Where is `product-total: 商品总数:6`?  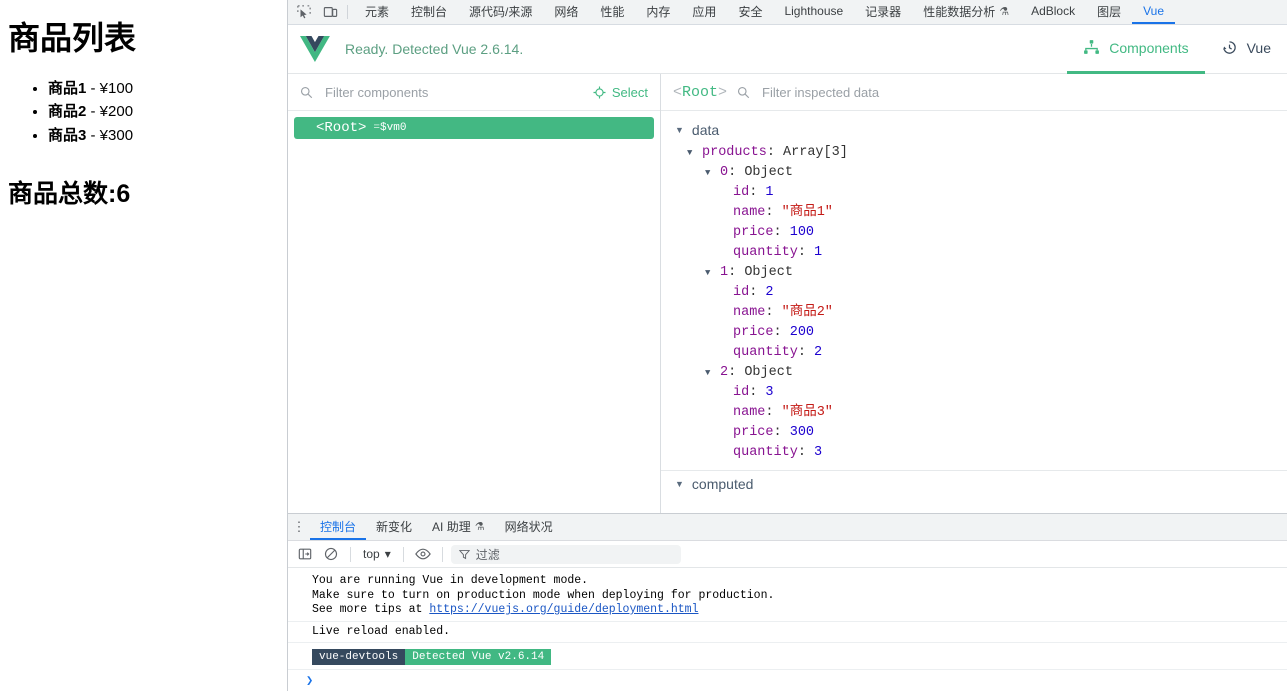
product-total: 商品总数:6 is located at coordinates (69, 193).